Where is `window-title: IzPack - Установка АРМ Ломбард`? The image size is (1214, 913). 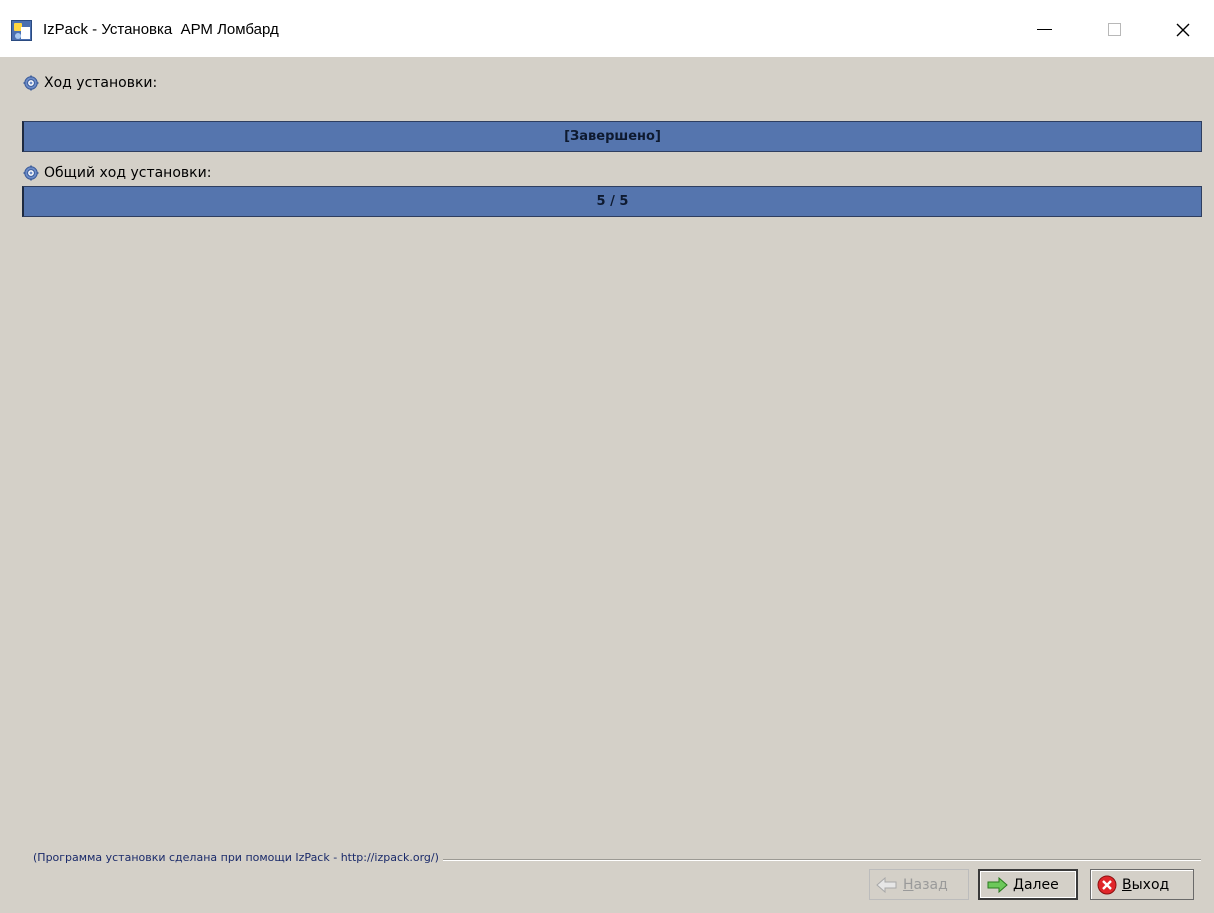 window-title: IzPack - Установка АРМ Ломбард is located at coordinates (161, 29).